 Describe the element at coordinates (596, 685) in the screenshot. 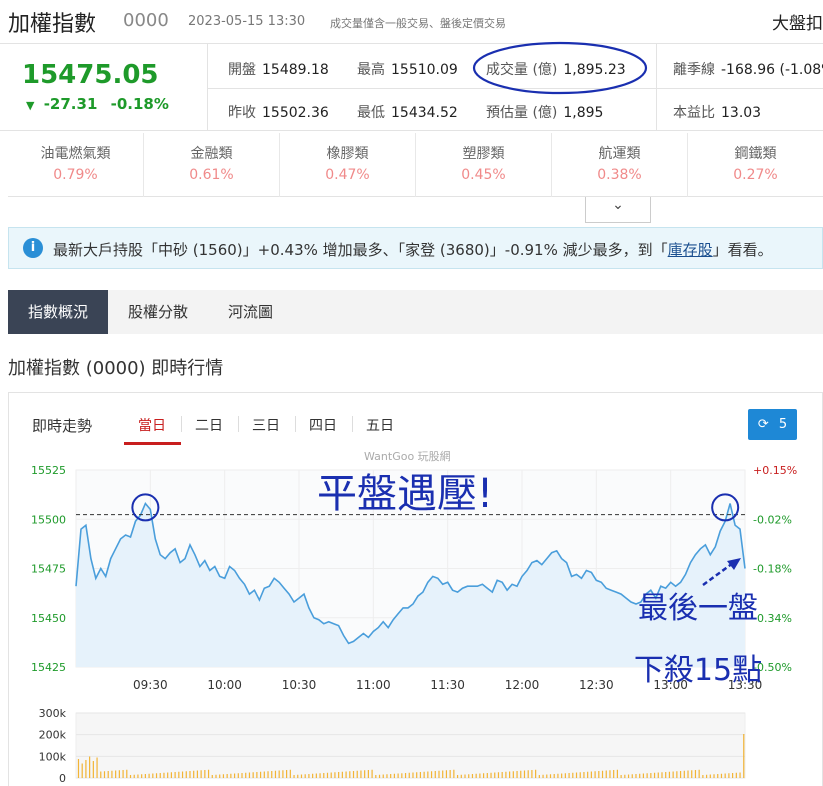

I see `x-tick-label: 12:30` at that location.